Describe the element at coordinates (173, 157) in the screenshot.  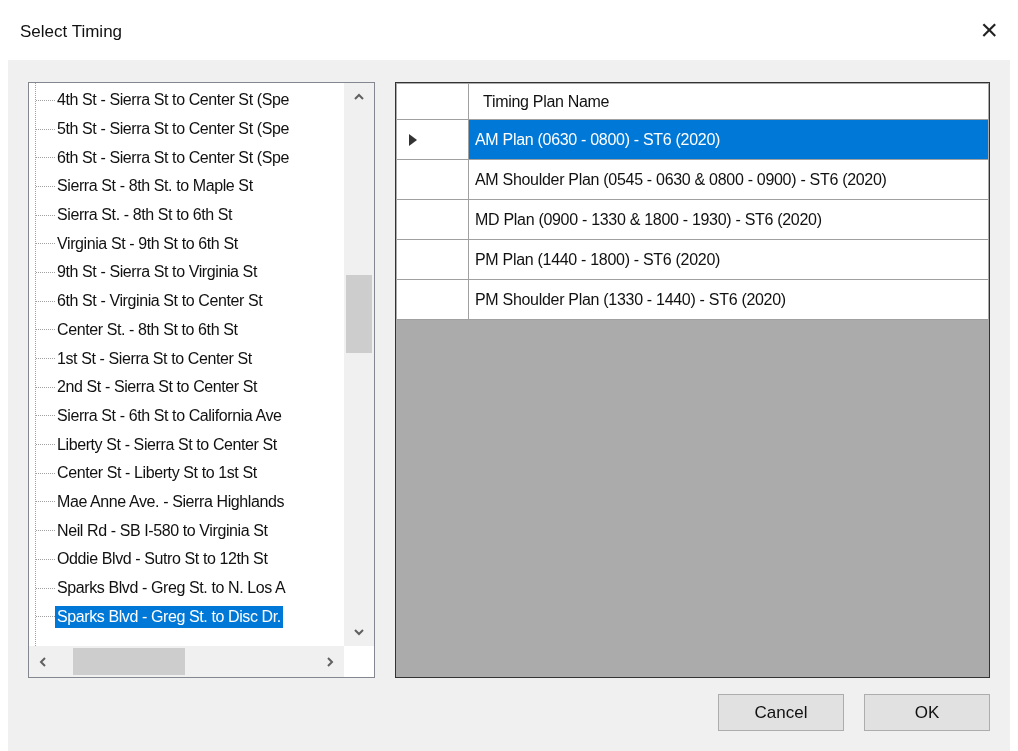
I see `tree-item: 6th St - Sierra St to Center St (Spe` at that location.